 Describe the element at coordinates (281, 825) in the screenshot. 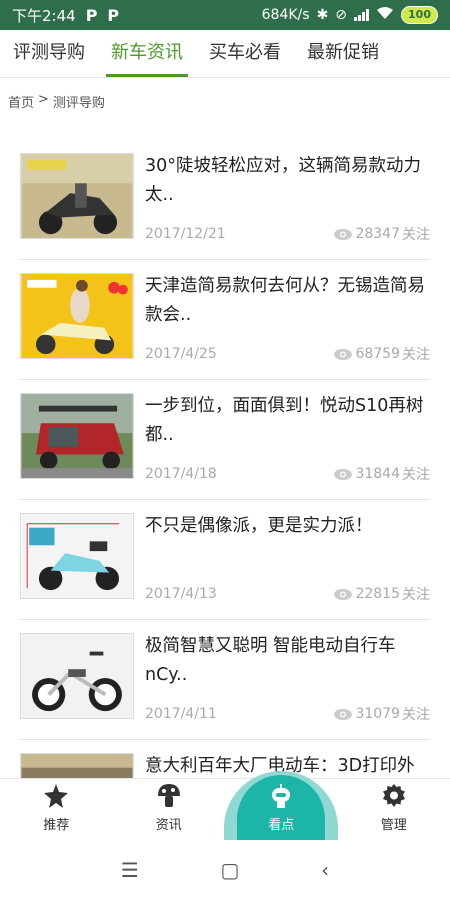

I see `nav-label: 看点` at that location.